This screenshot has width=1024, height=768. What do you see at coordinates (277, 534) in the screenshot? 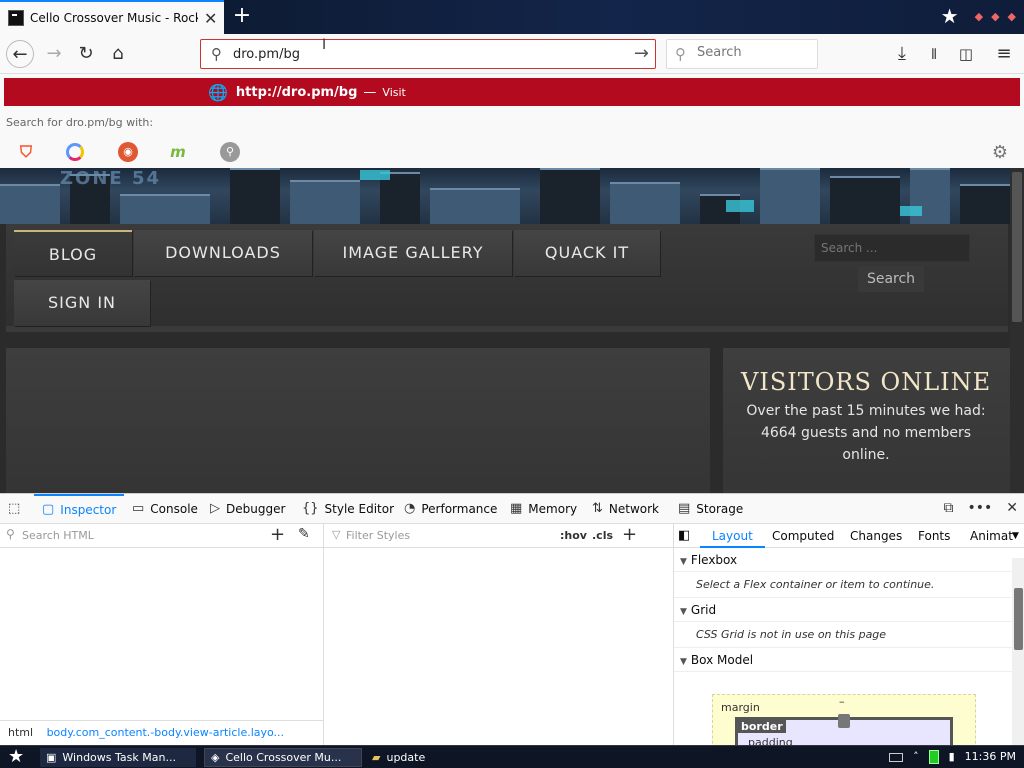
I see `add-node-icon: +` at bounding box center [277, 534].